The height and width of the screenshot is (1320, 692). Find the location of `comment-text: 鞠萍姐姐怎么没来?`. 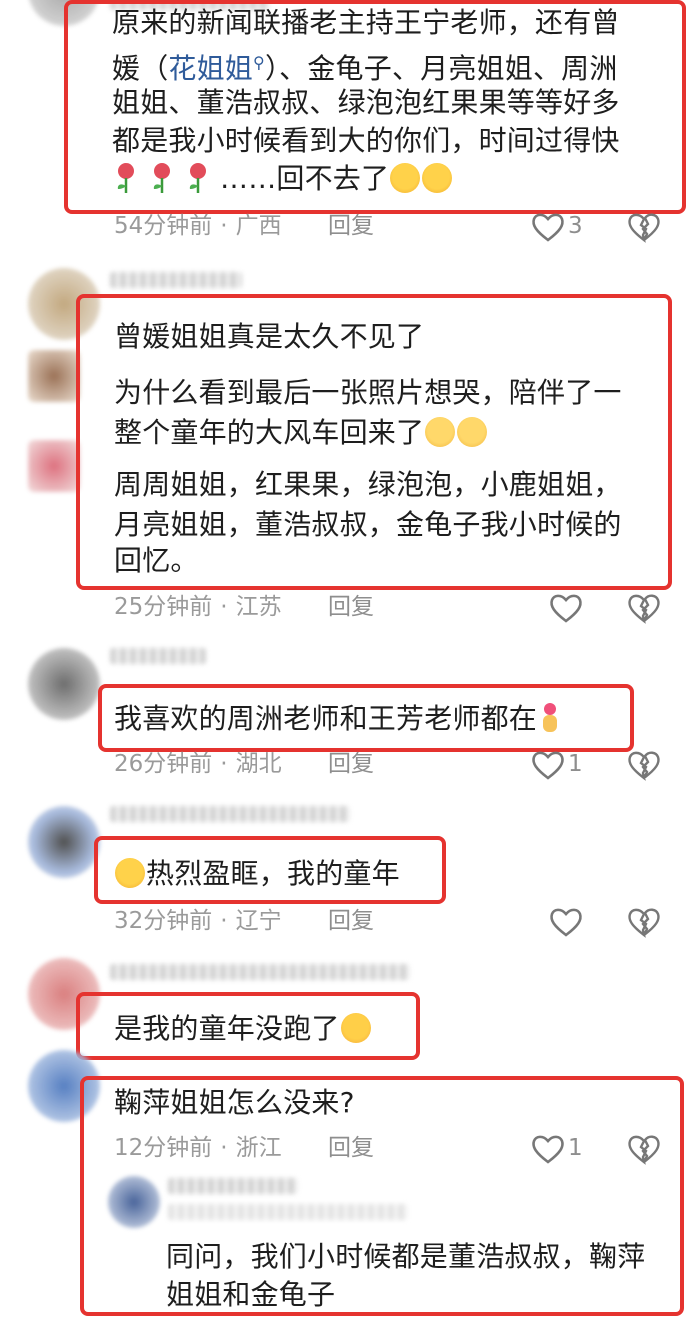

comment-text: 鞠萍姐姐怎么没来? is located at coordinates (234, 1102).